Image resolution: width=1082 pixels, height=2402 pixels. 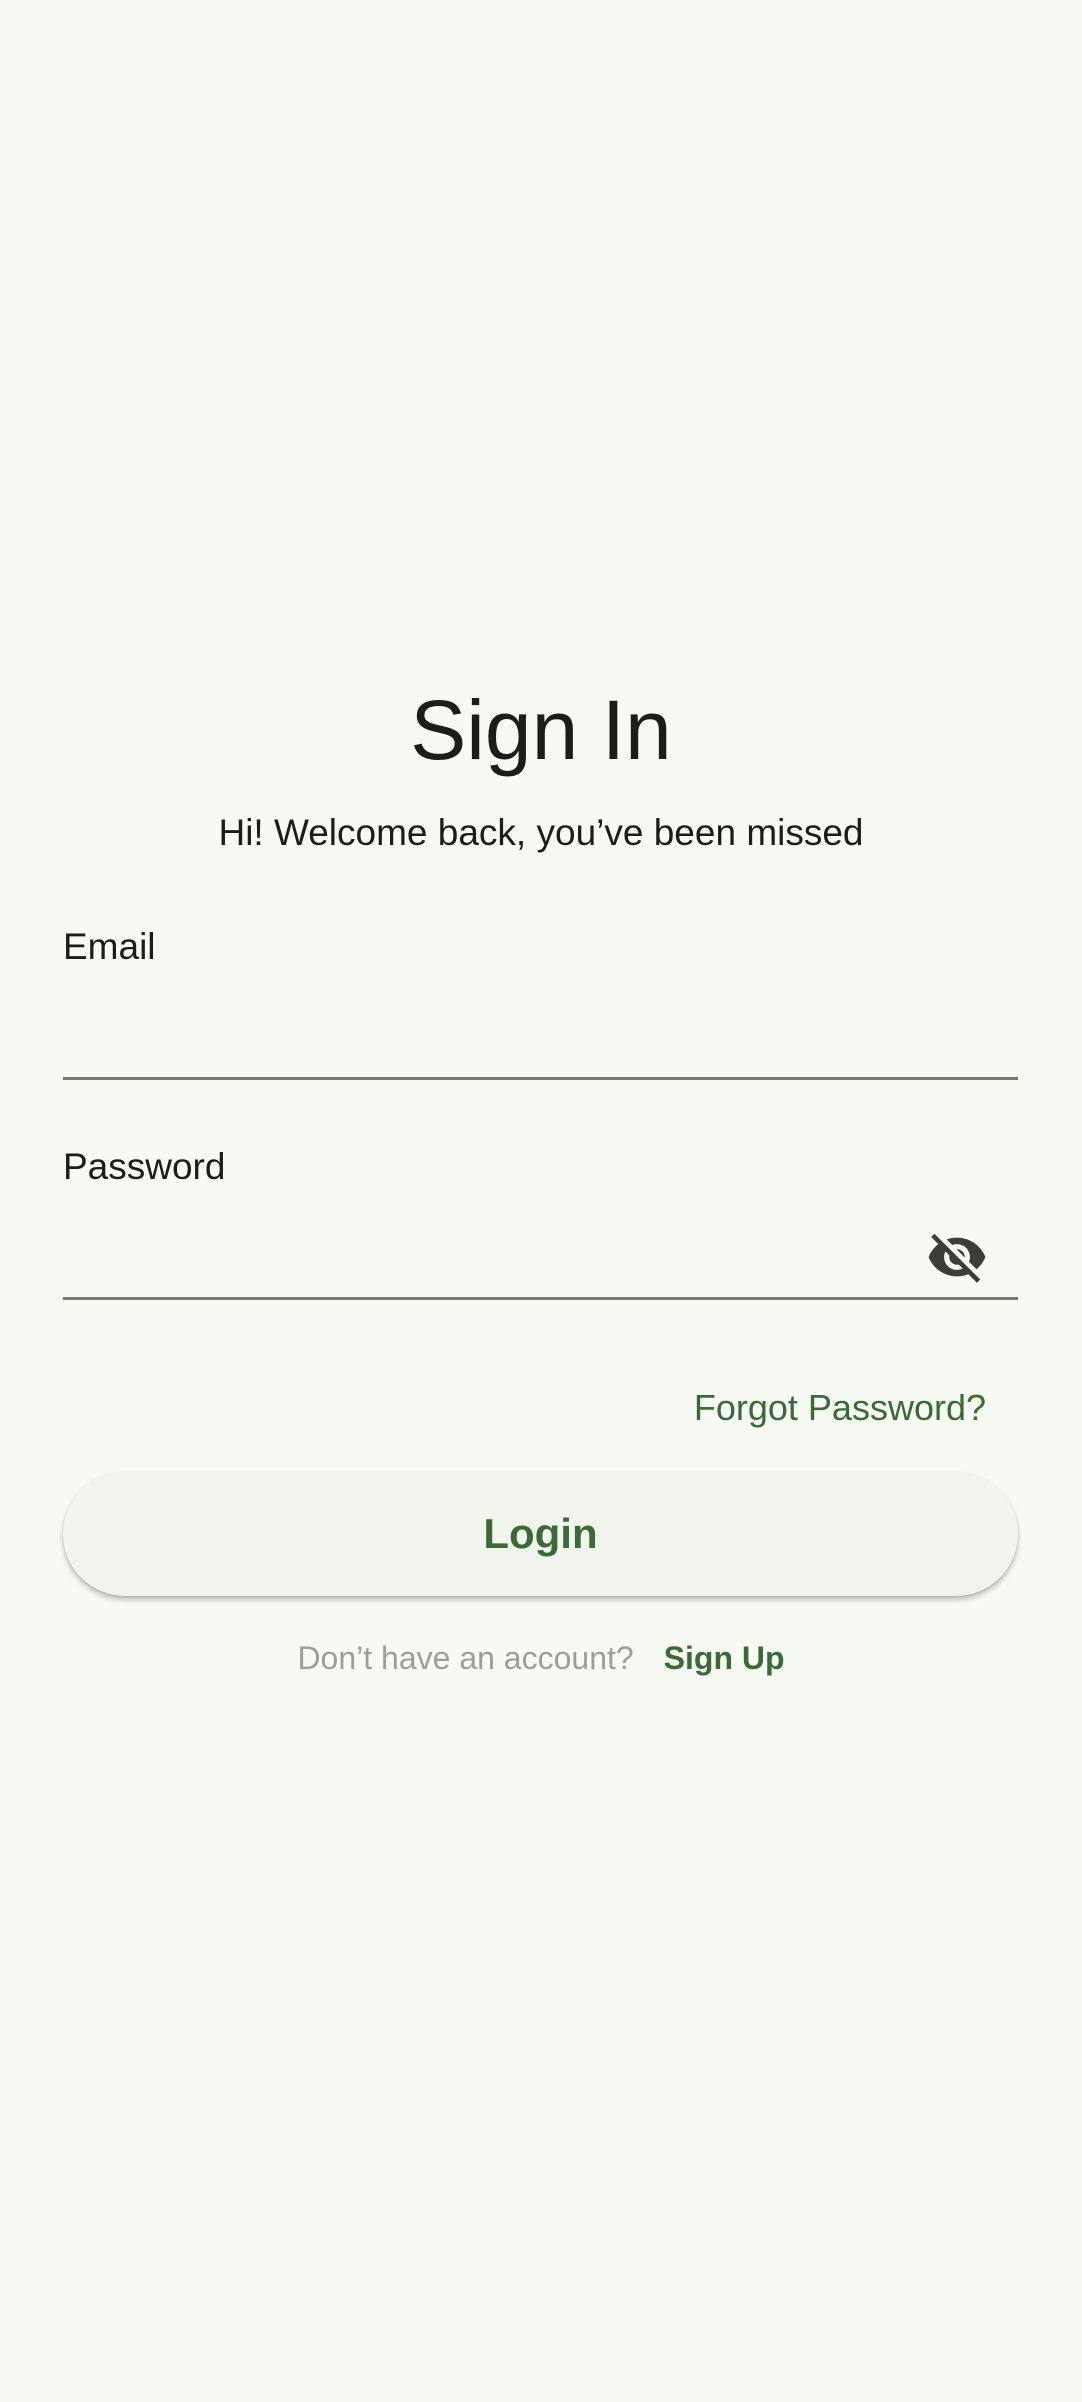 I want to click on page-subtitle: Hi! Welcome back, you’ve been missed, so click(x=541, y=832).